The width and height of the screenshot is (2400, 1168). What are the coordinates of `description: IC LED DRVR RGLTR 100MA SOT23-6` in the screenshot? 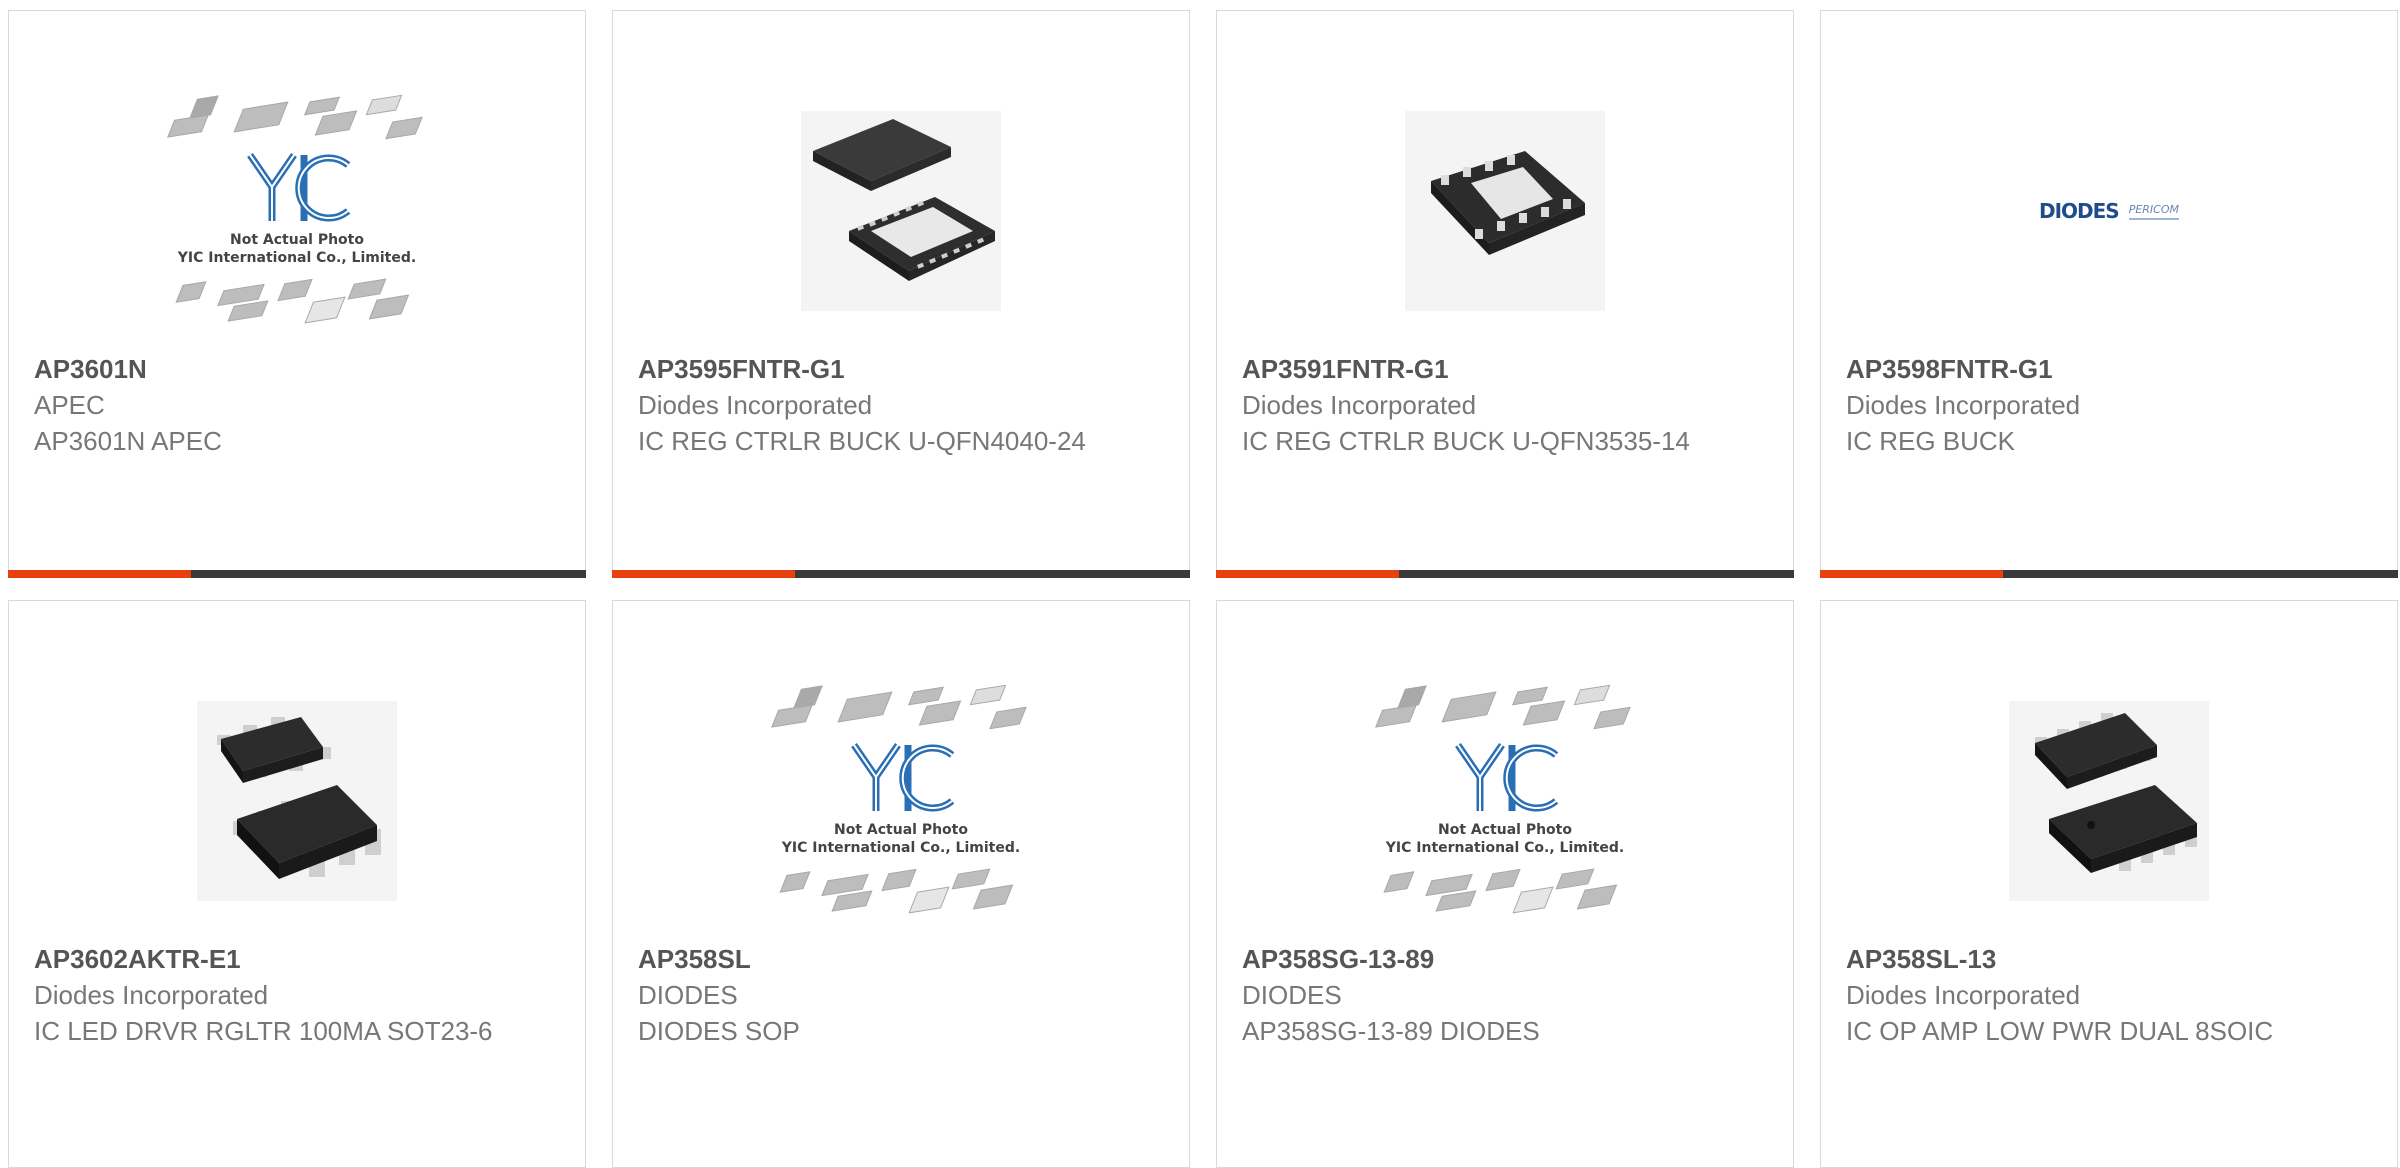 It's located at (263, 1031).